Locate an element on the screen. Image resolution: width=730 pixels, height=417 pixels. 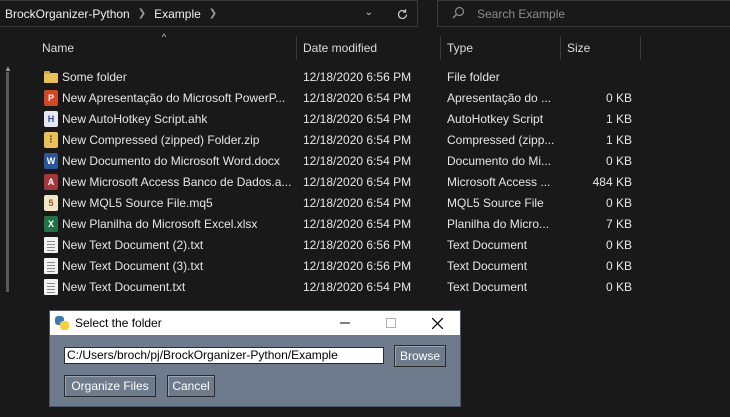
column-date-modified: Date modified is located at coordinates (340, 47).